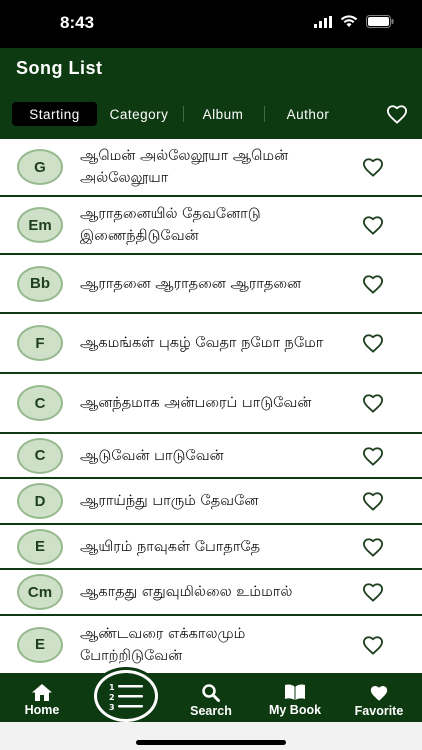  Describe the element at coordinates (170, 225) in the screenshot. I see `song-title: ஆராதனையில் தேவனோடு இணைந்திடுவேன்` at that location.